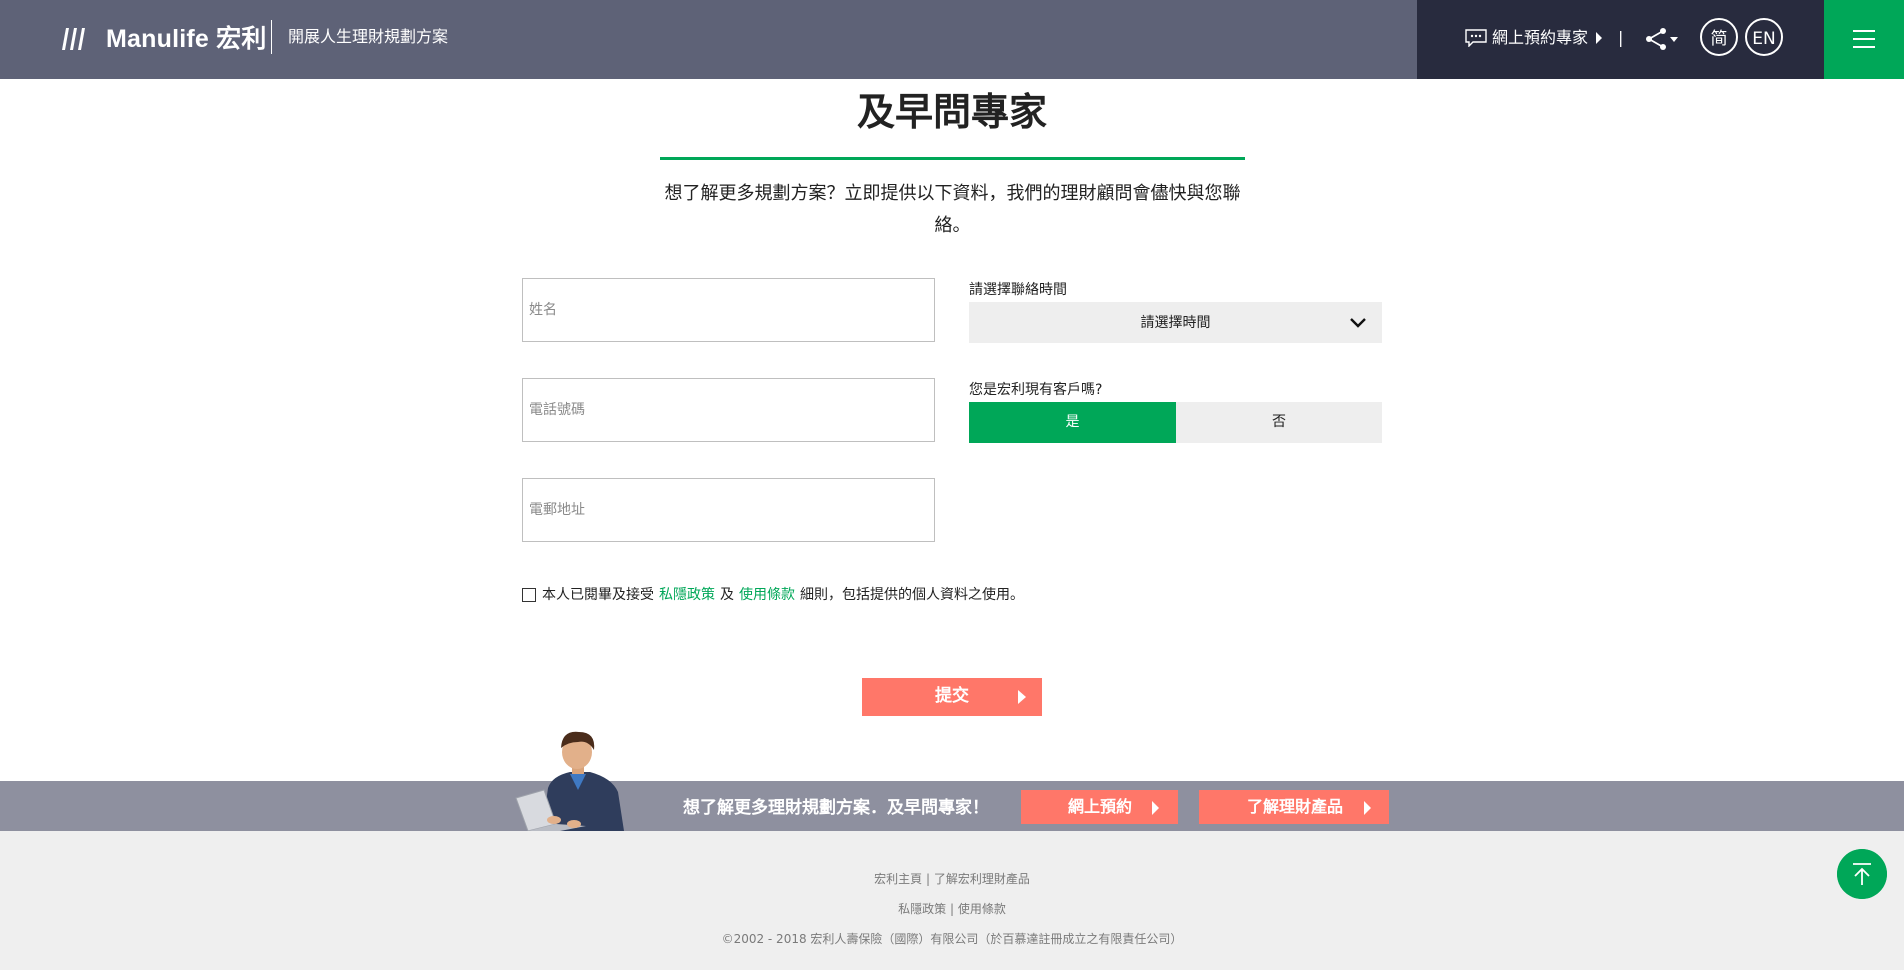 This screenshot has width=1904, height=970. What do you see at coordinates (951, 112) in the screenshot?
I see `page-title: 及早問專家` at bounding box center [951, 112].